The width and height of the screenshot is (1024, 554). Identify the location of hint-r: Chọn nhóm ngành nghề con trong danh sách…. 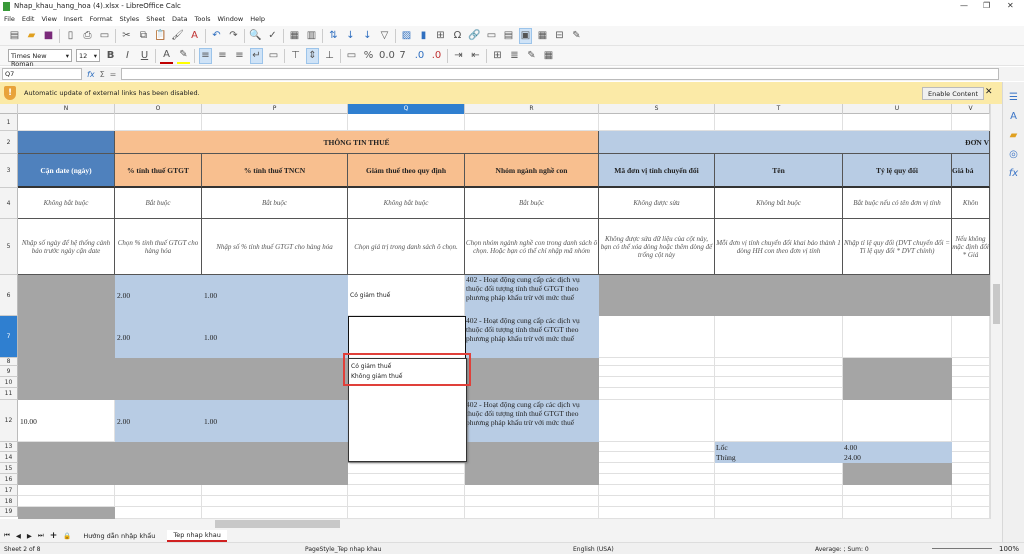
(532, 247).